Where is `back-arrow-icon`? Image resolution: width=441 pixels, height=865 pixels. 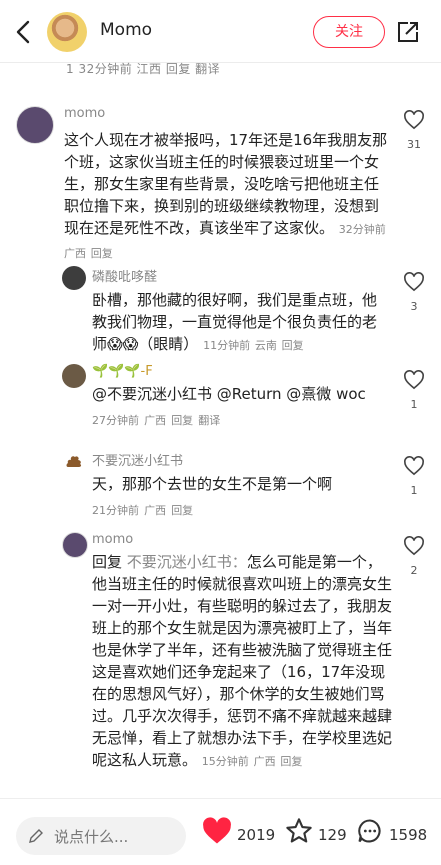 back-arrow-icon is located at coordinates (24, 32).